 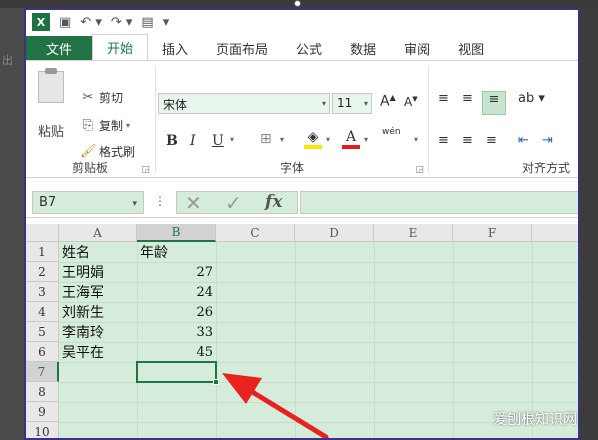 I want to click on arrow-head, so click(x=242, y=388).